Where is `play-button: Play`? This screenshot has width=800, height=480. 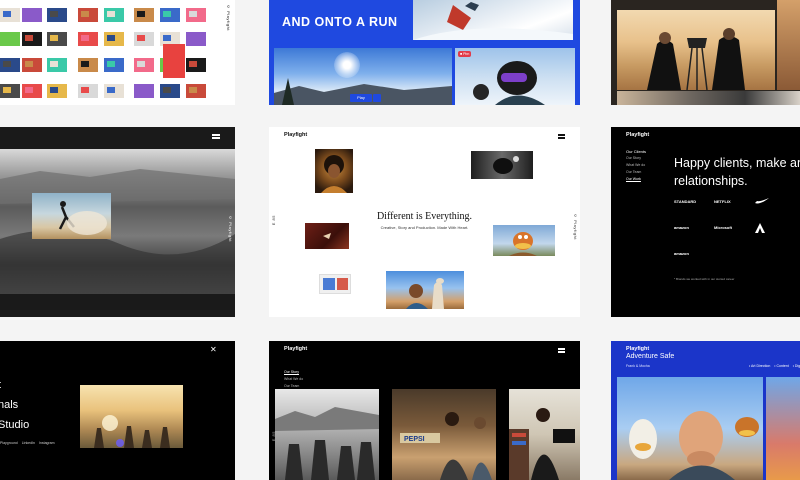 play-button: Play is located at coordinates (361, 98).